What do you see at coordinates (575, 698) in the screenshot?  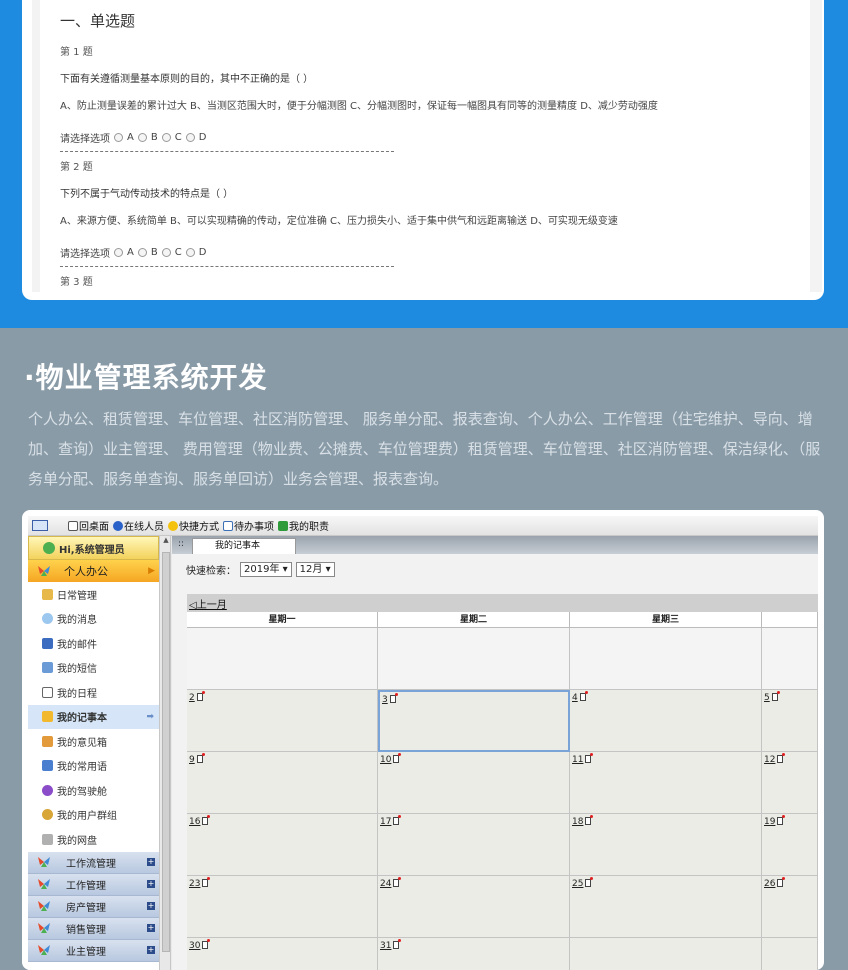 I see `day-number: 4` at bounding box center [575, 698].